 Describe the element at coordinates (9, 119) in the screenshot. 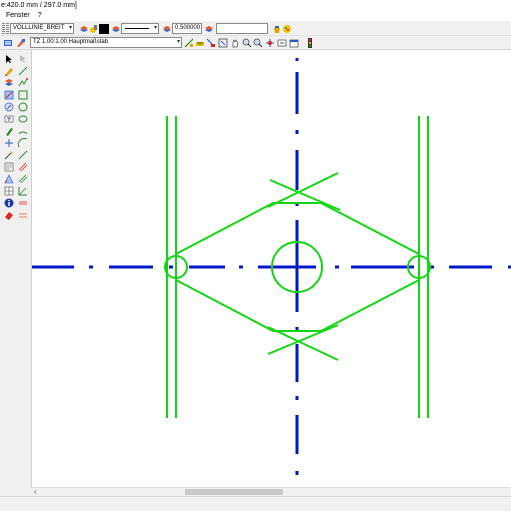

I see `text-tool-icon` at that location.